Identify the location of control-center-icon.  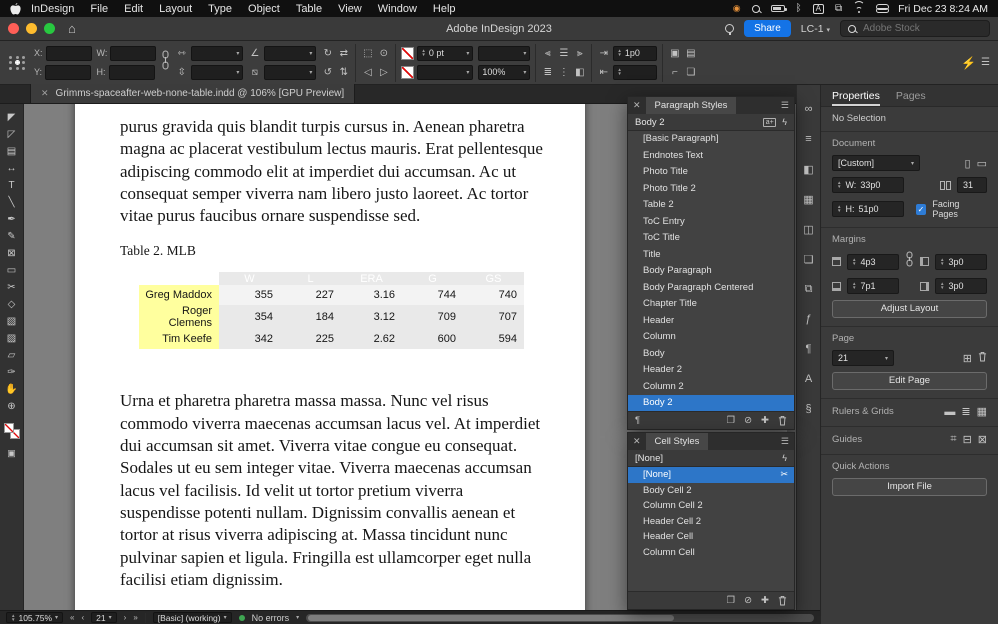
(883, 8).